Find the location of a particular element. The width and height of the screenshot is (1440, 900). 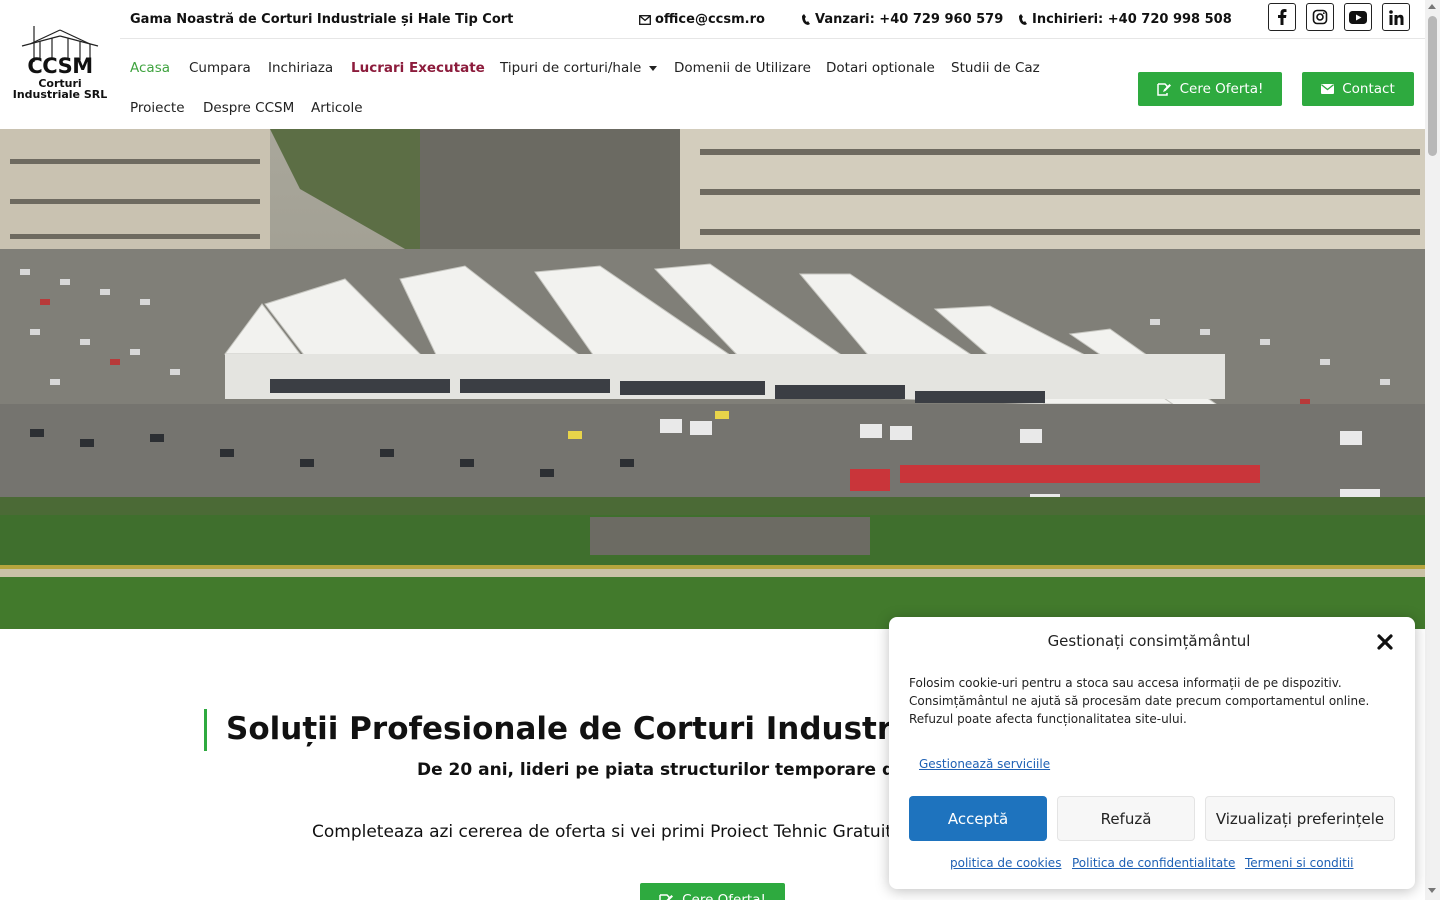

facebook-link is located at coordinates (1282, 17).